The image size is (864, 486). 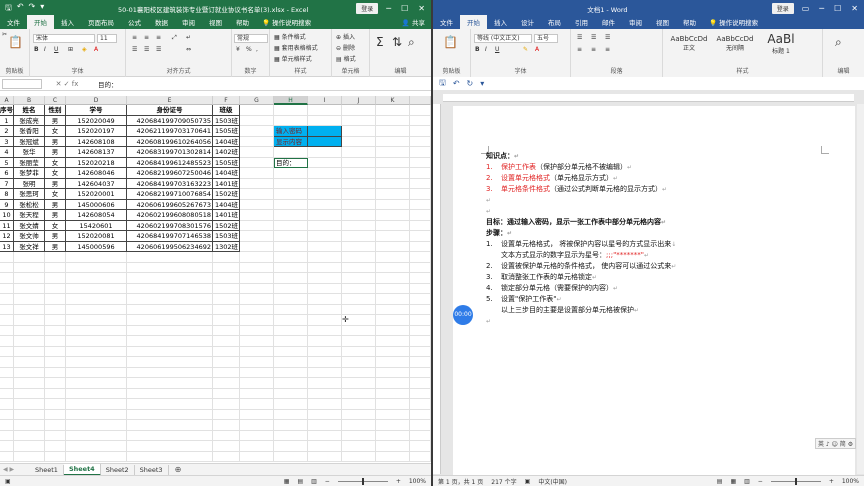 What do you see at coordinates (13, 23) in the screenshot?
I see `excel-tab-file: 文件` at bounding box center [13, 23].